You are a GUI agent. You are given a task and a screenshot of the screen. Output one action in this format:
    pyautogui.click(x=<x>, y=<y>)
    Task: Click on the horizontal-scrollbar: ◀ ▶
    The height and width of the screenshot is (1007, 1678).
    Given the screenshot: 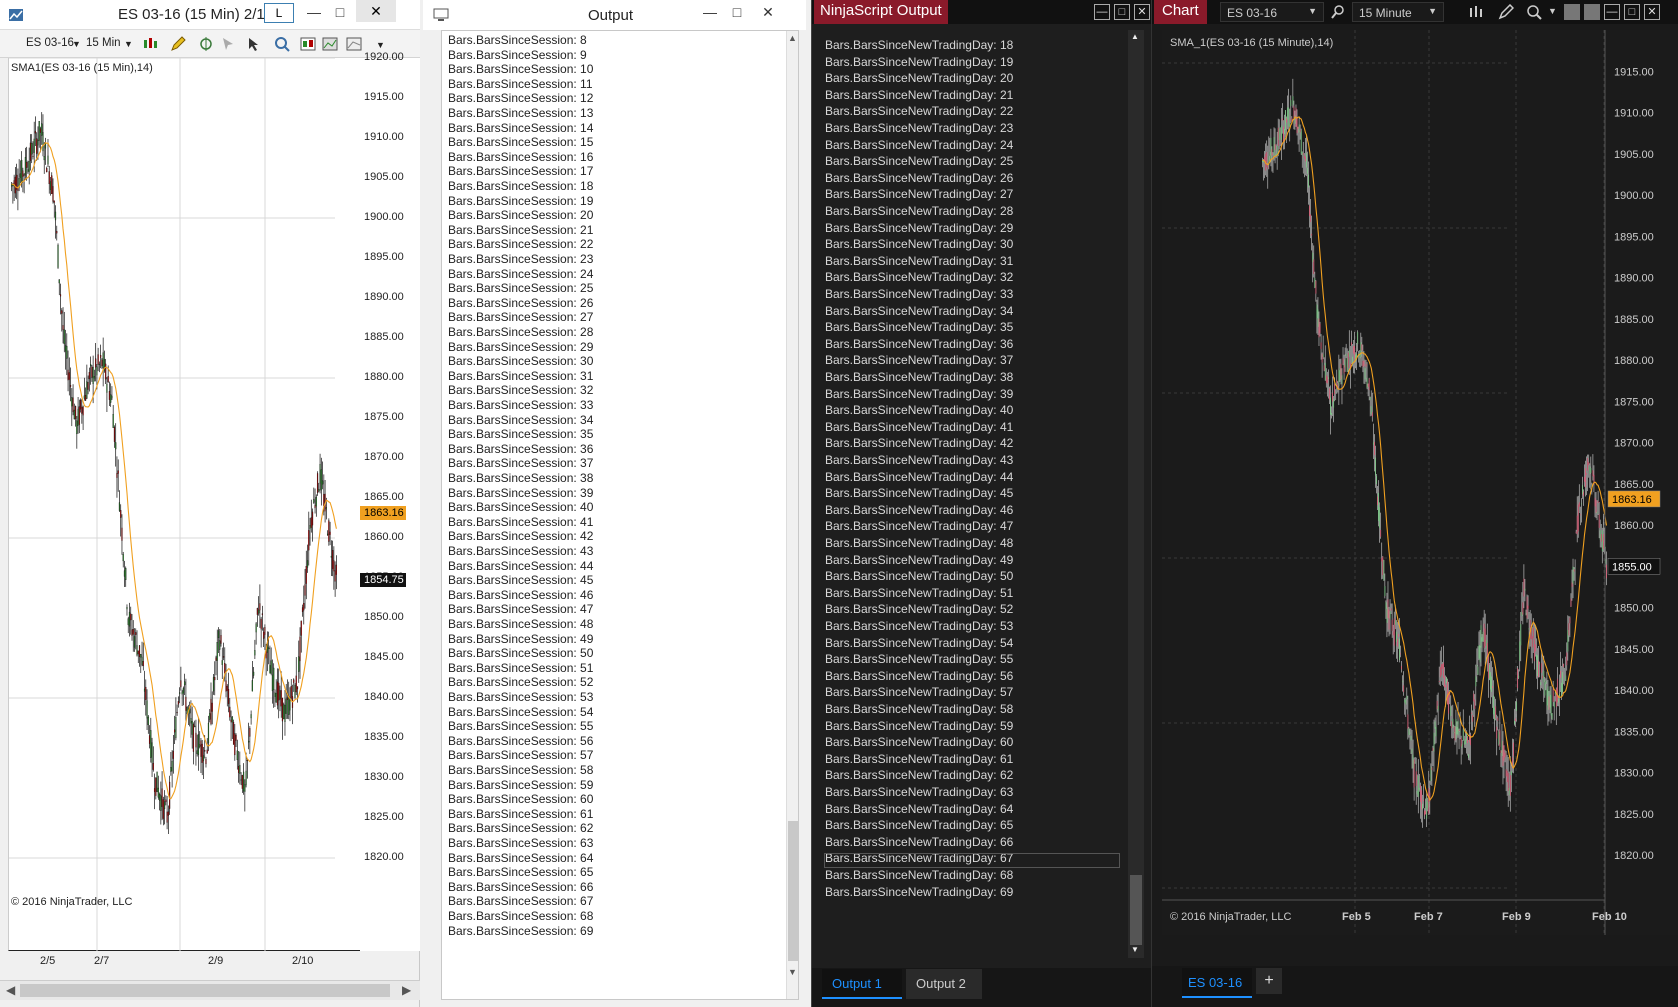 What is the action you would take?
    pyautogui.click(x=210, y=990)
    